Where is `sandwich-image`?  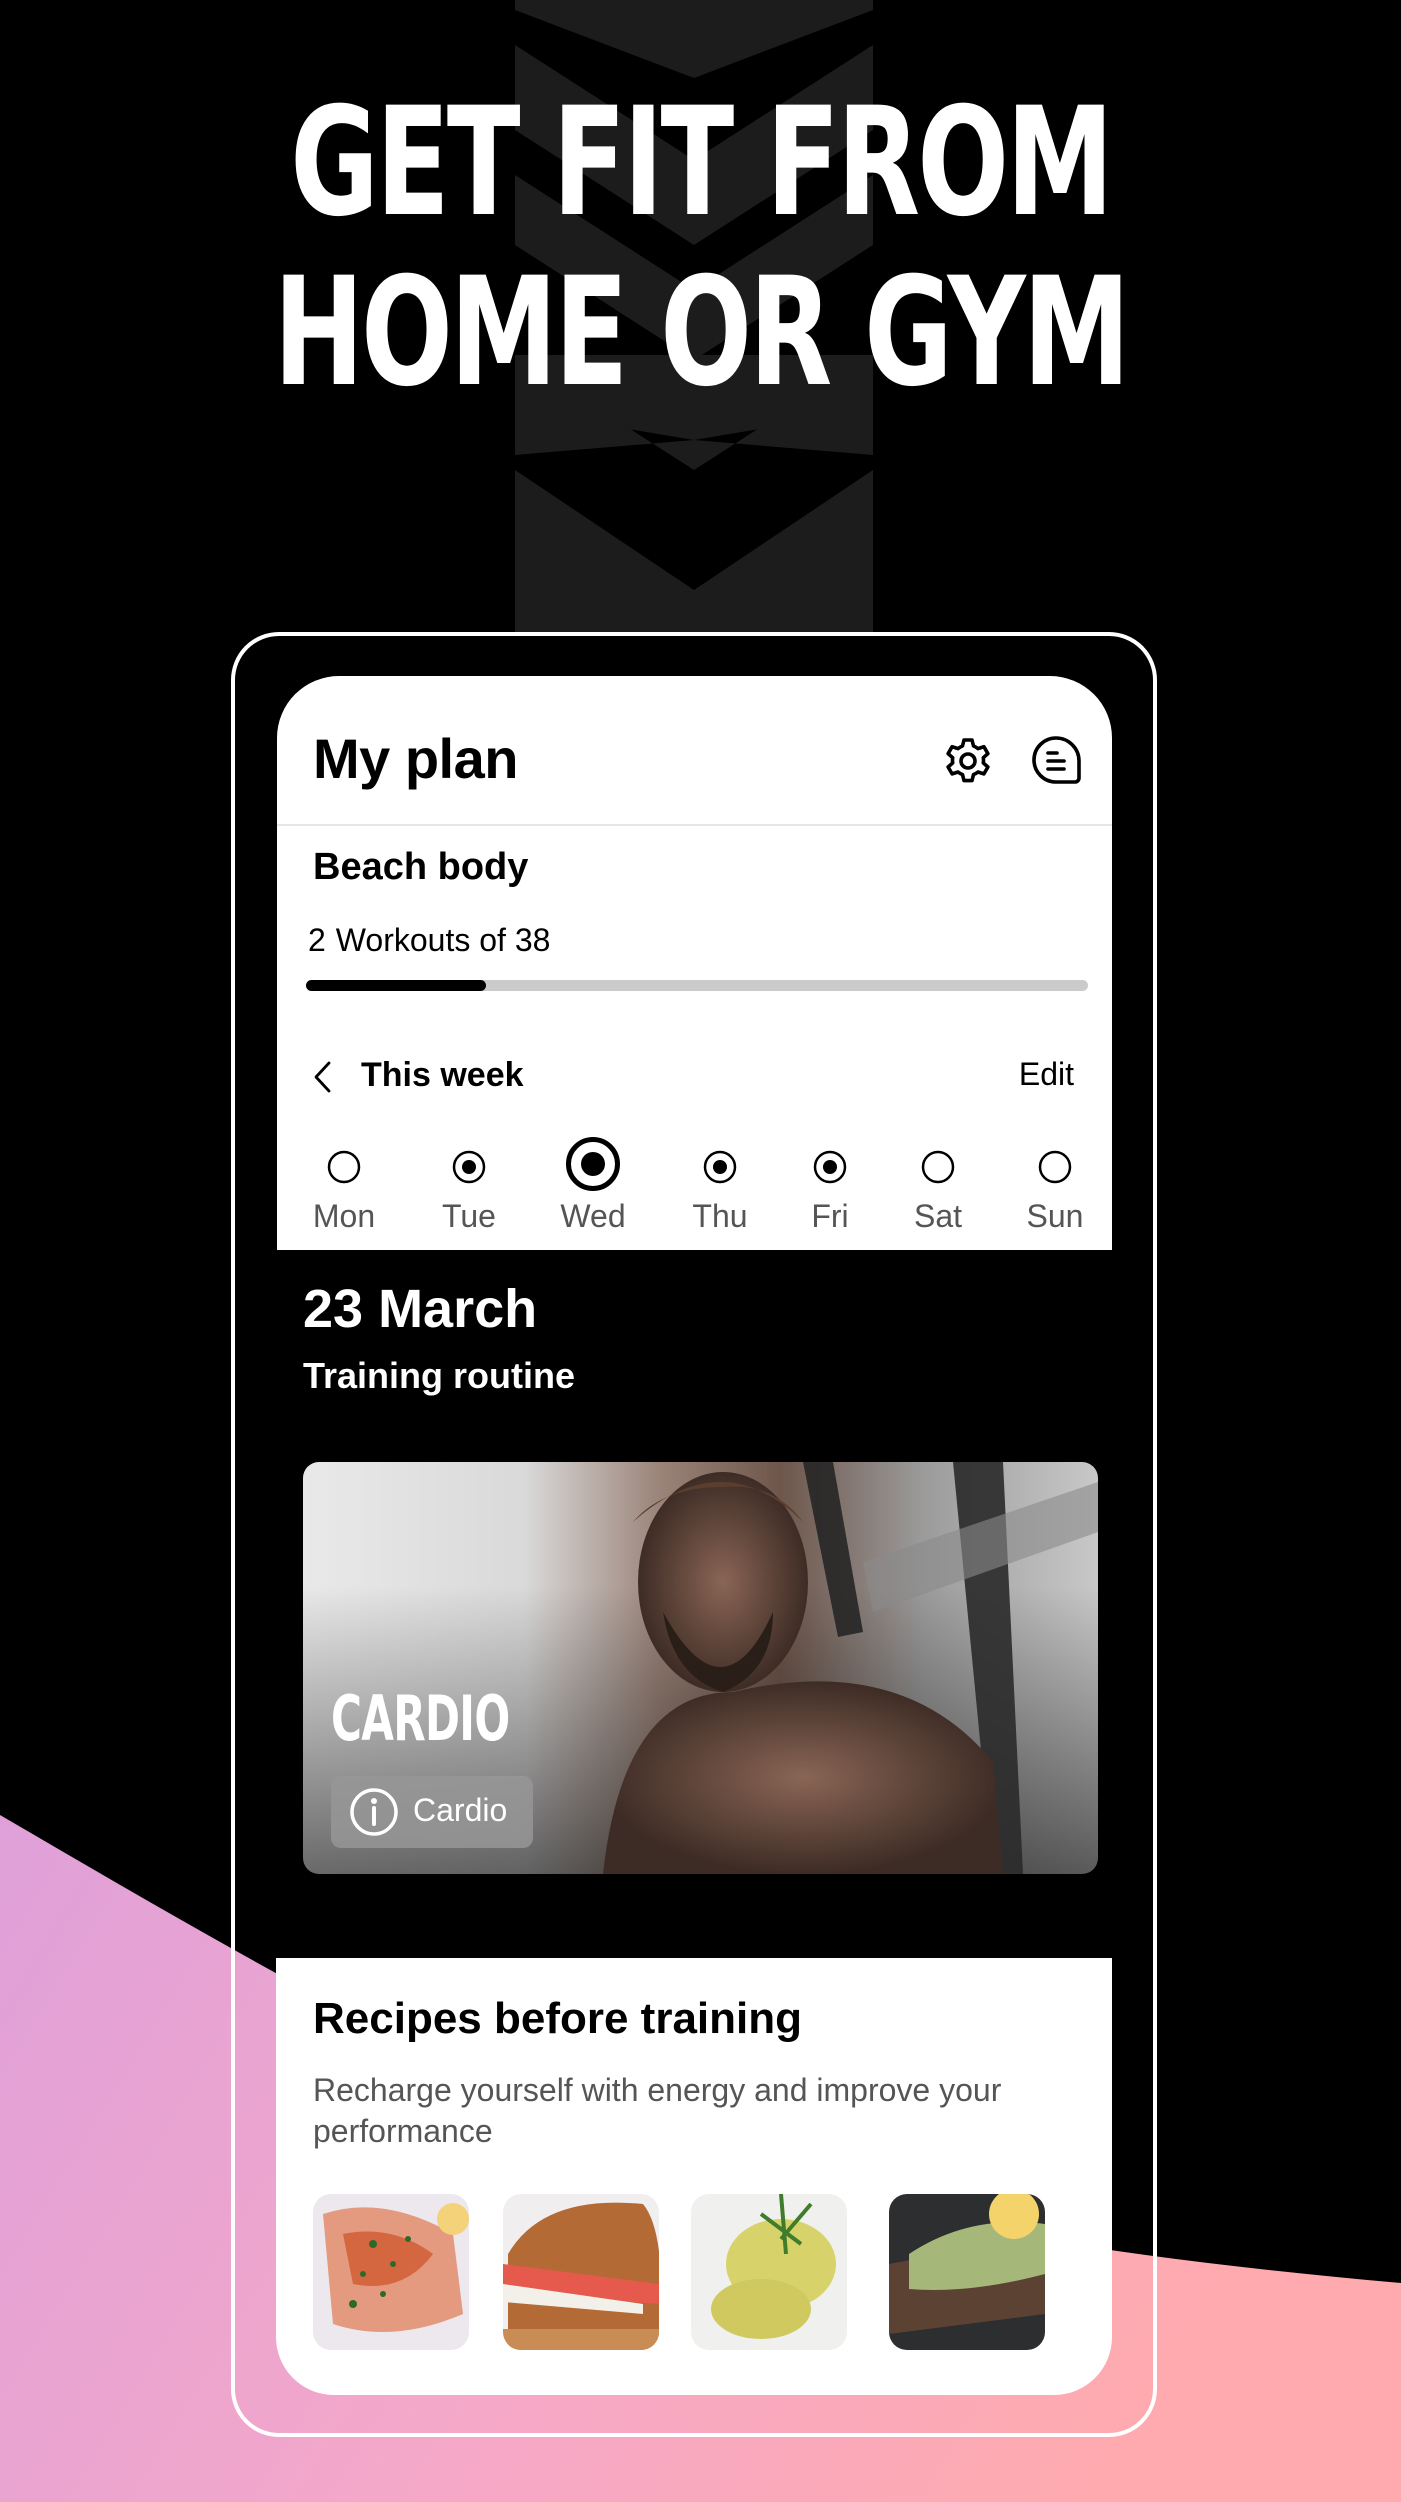 sandwich-image is located at coordinates (581, 2272).